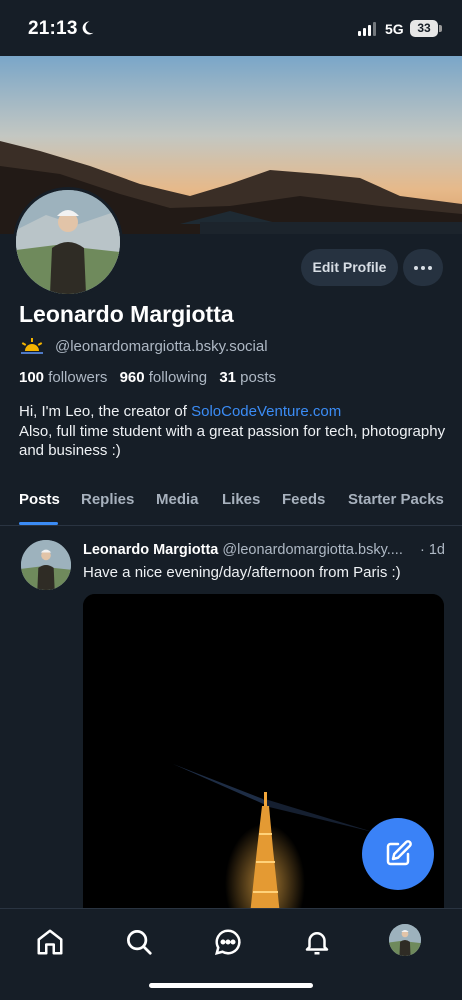 The width and height of the screenshot is (462, 1000). I want to click on home-icon, so click(50, 942).